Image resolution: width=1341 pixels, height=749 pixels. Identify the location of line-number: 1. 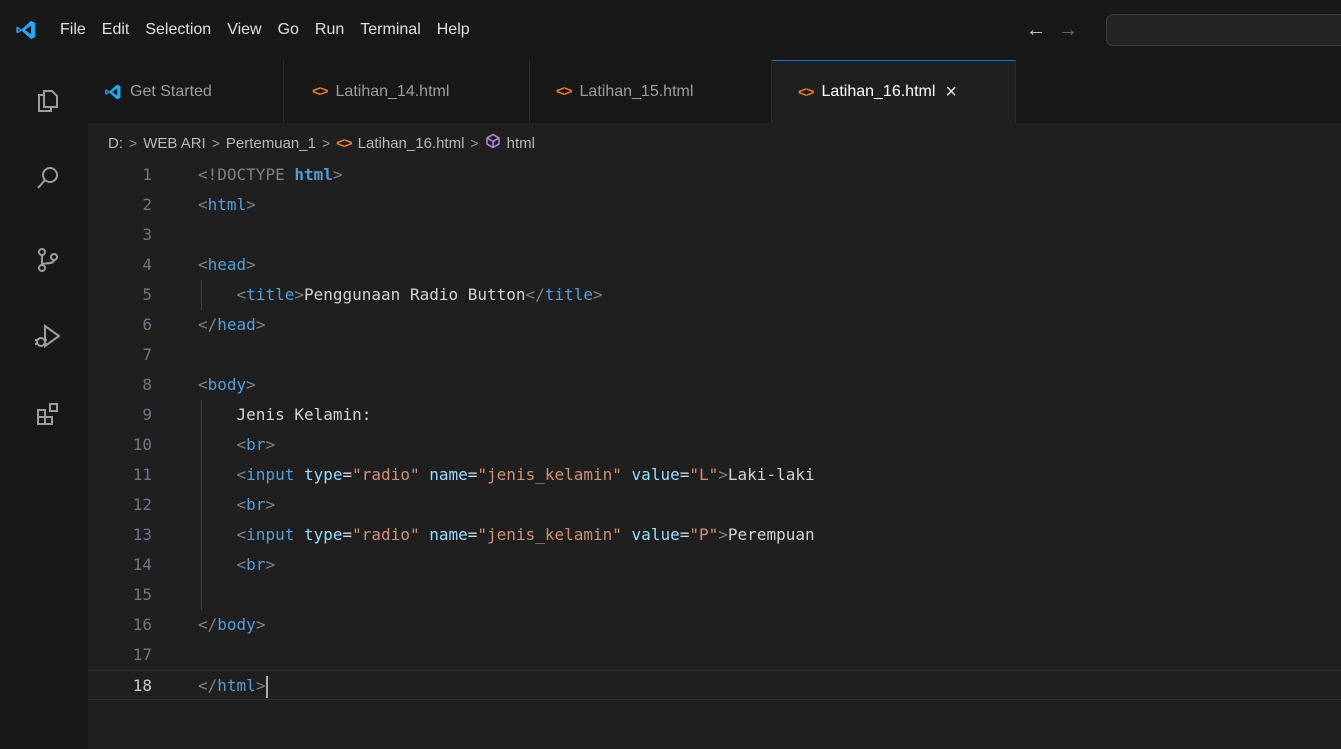
(147, 174).